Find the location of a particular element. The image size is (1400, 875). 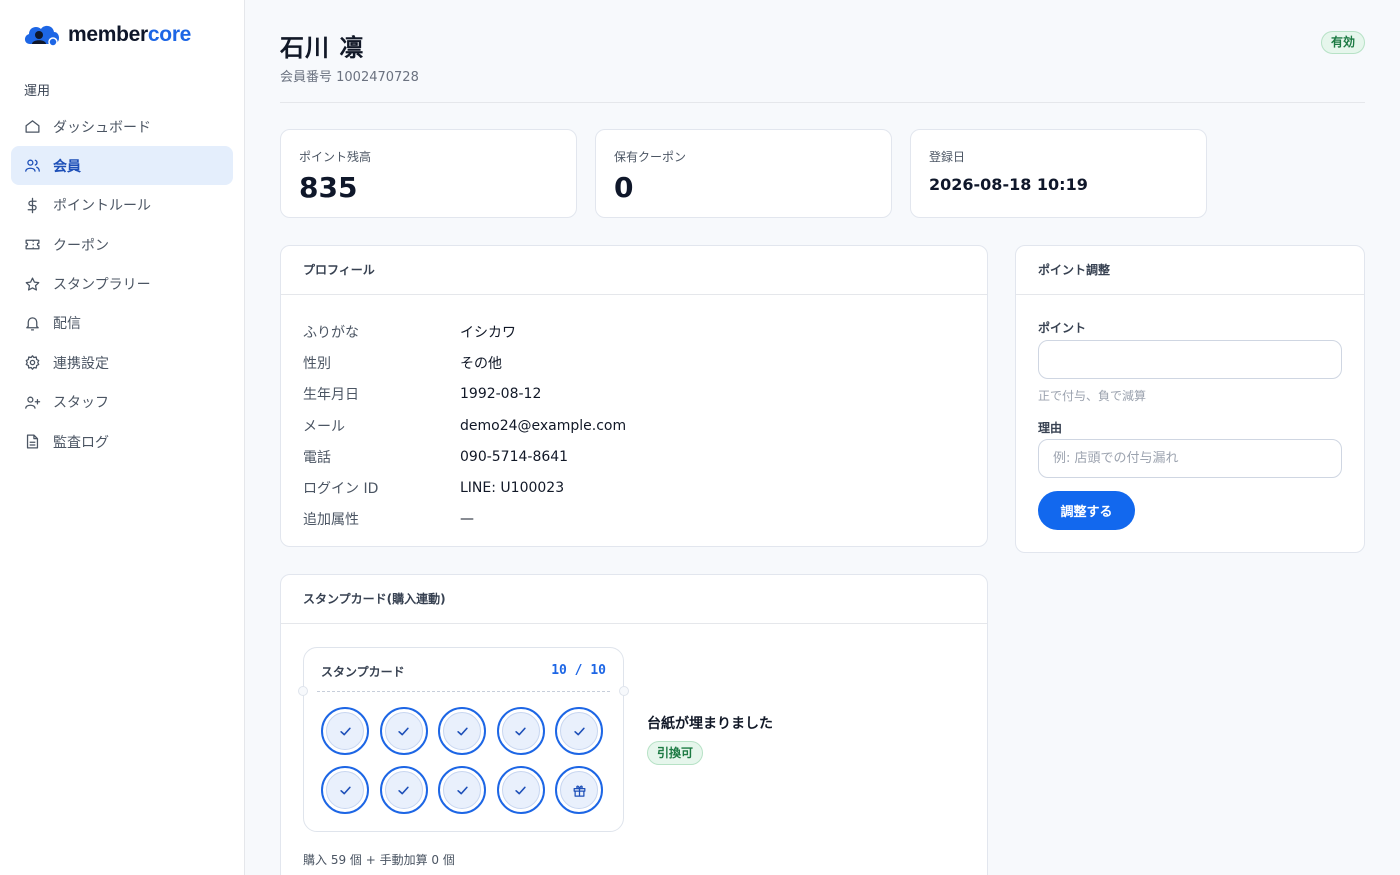

card-notch-right is located at coordinates (624, 691).